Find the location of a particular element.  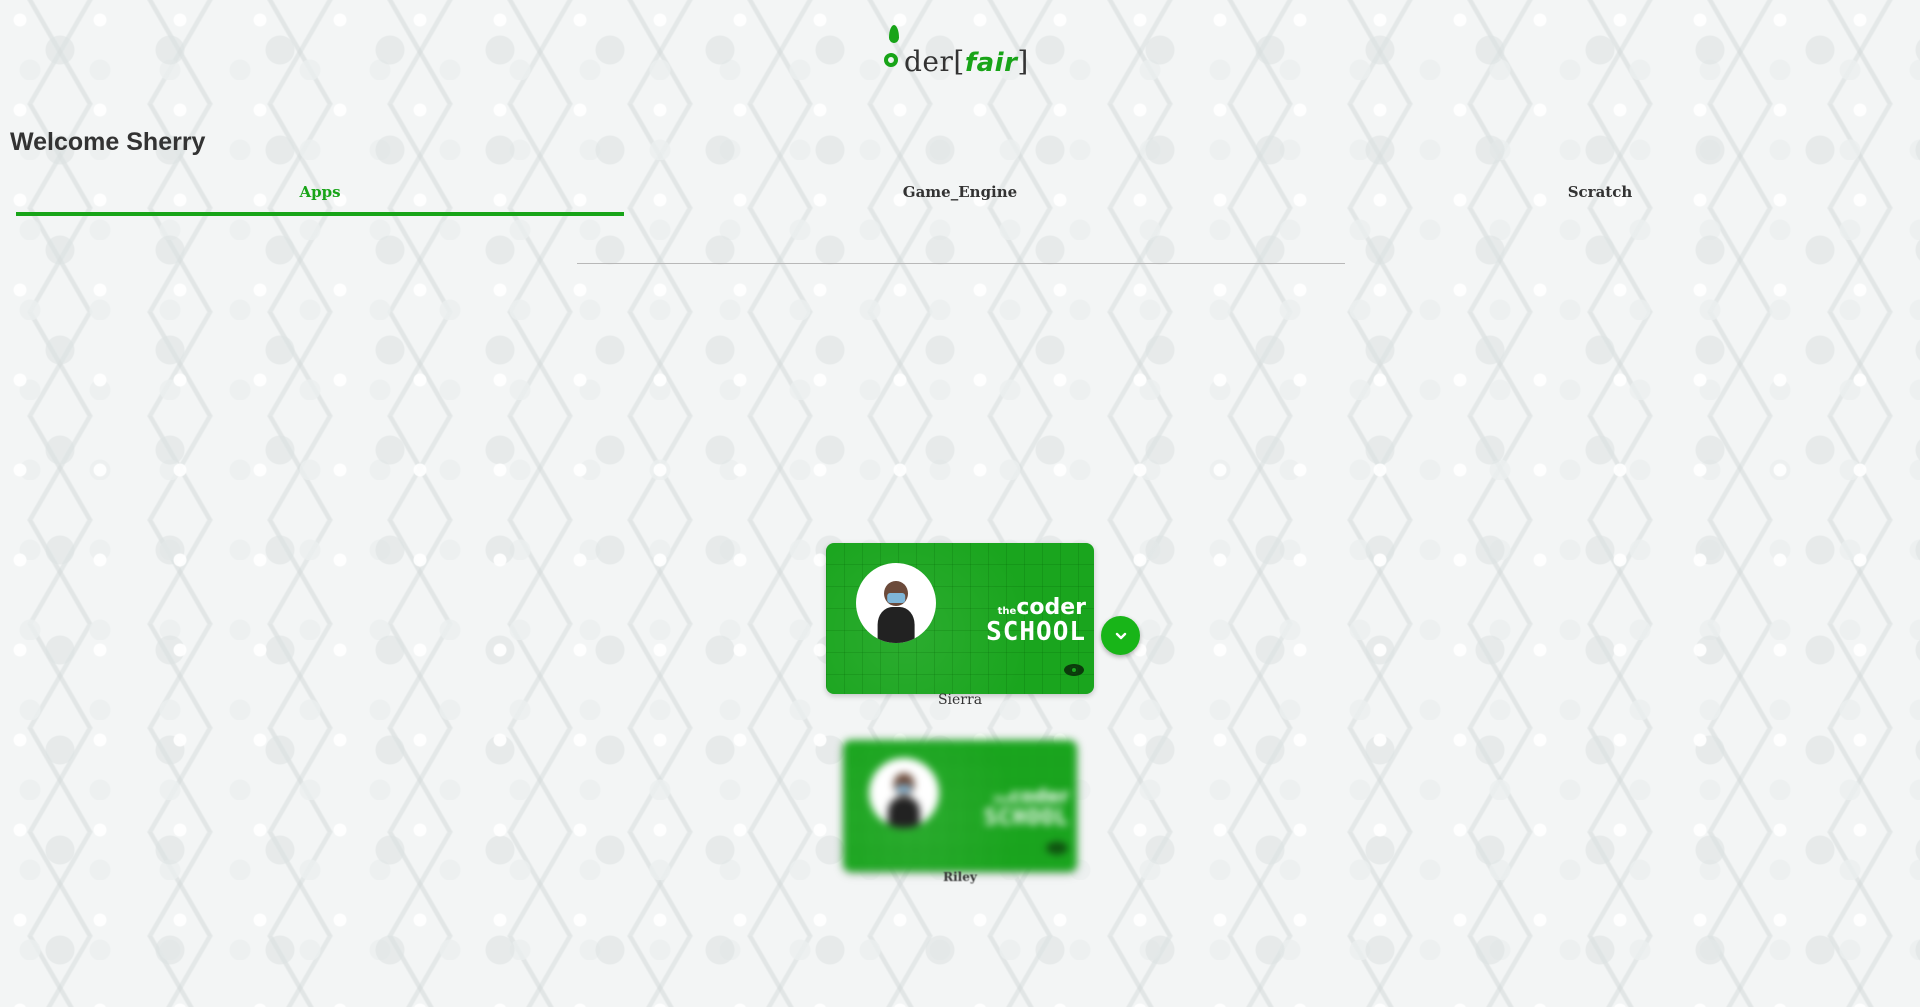

divider is located at coordinates (961, 263).